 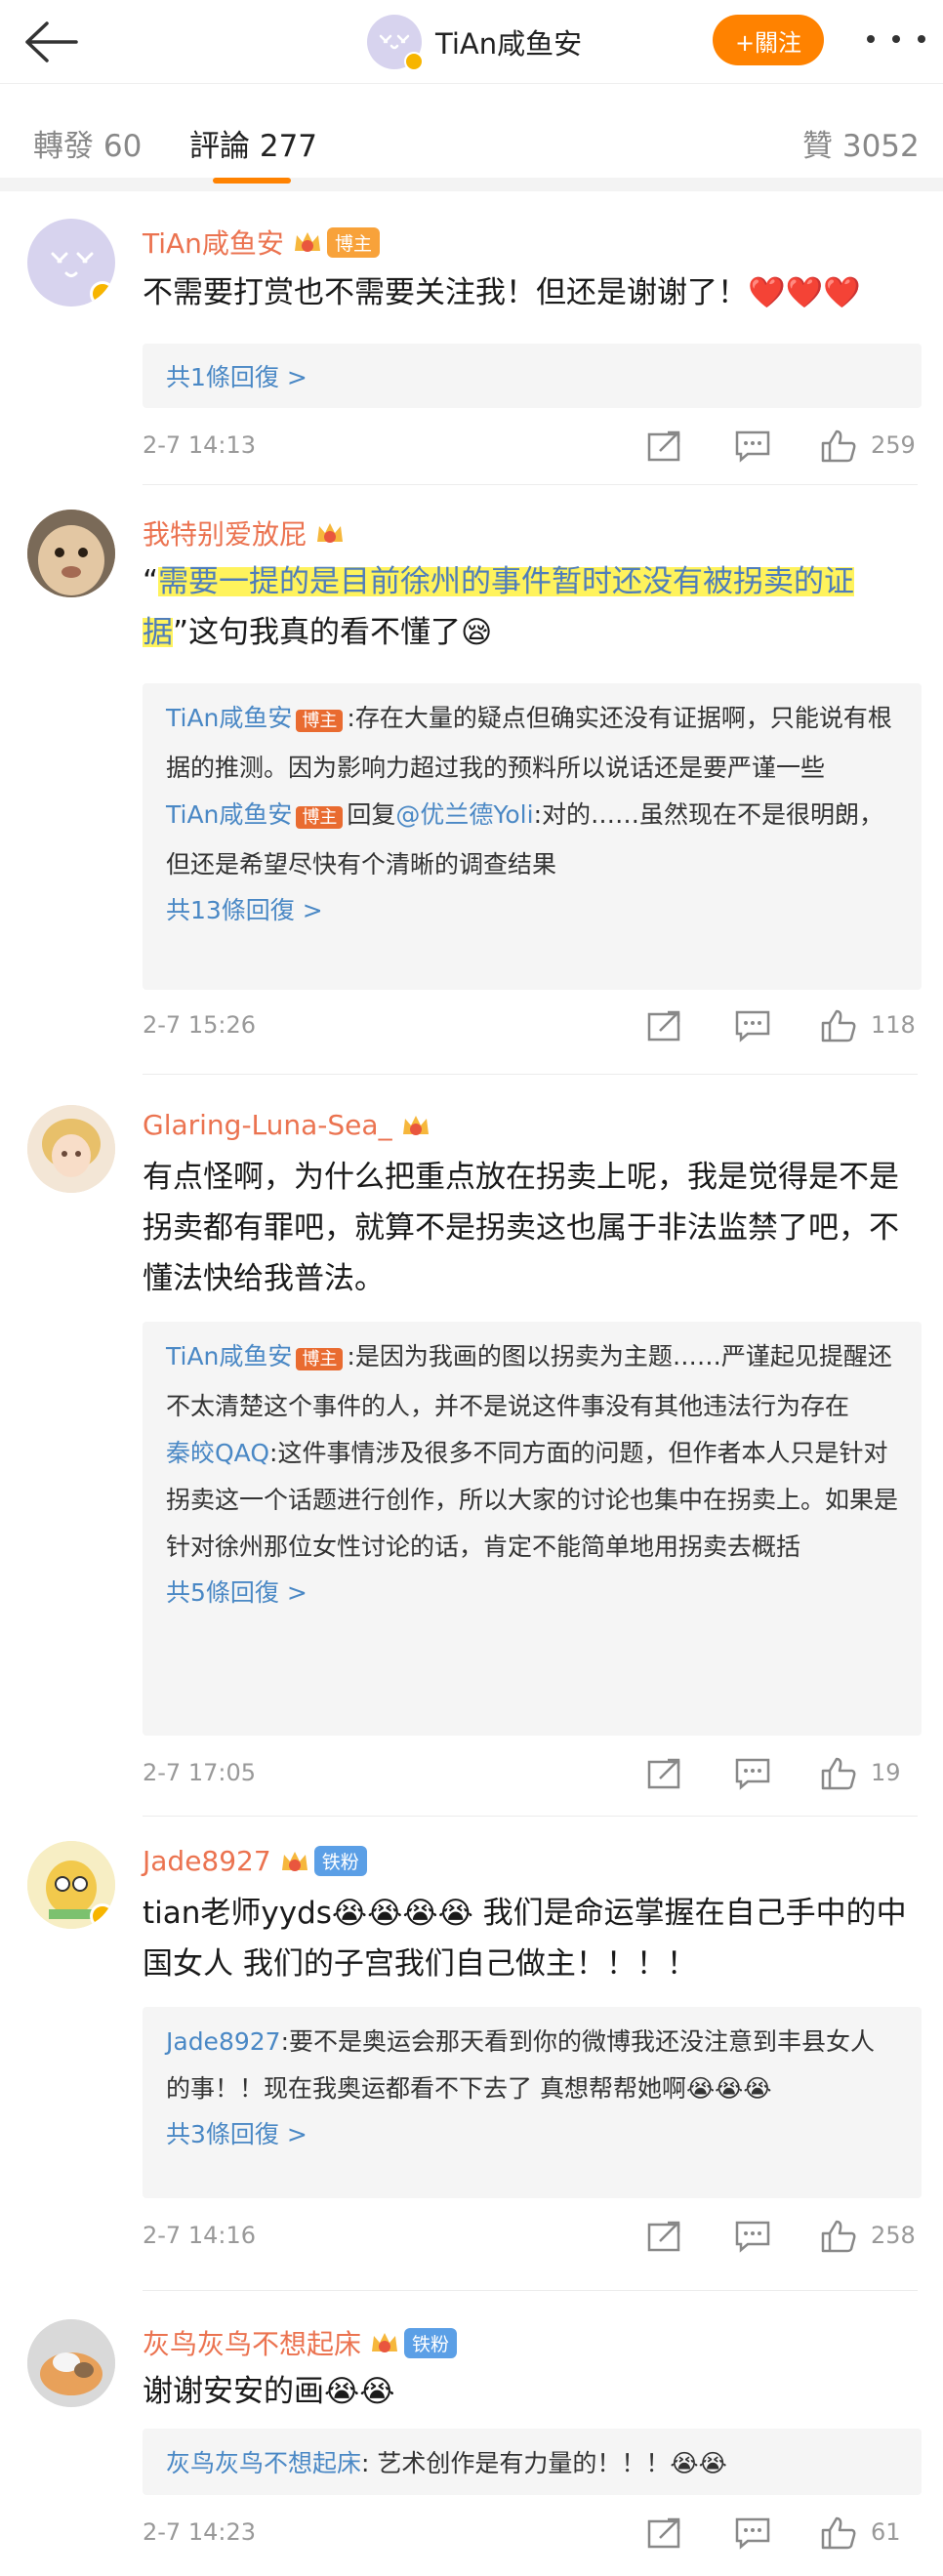 I want to click on author-name: 我特别爱放屁, so click(x=225, y=532).